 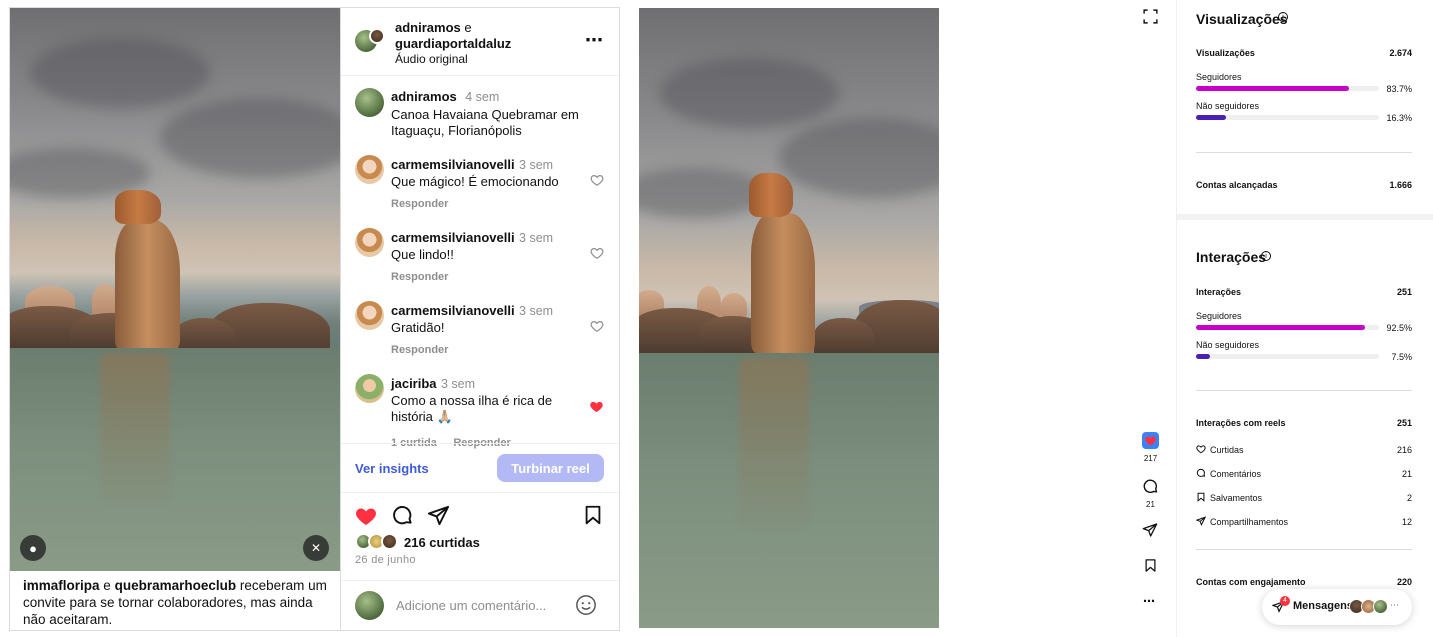 I want to click on reel-interactions-value: 251, so click(x=1404, y=423).